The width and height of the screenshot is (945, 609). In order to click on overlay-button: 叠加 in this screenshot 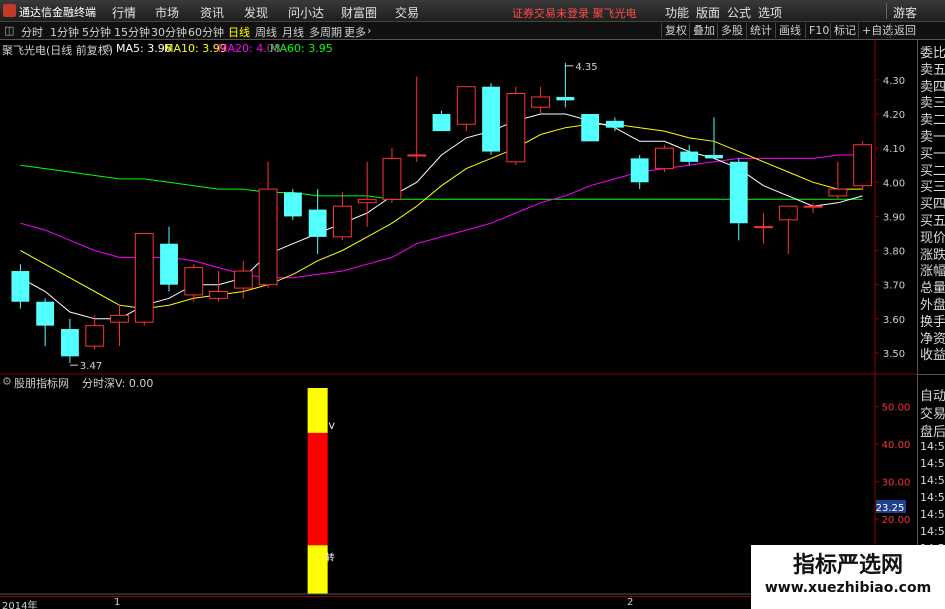, I will do `click(703, 30)`.